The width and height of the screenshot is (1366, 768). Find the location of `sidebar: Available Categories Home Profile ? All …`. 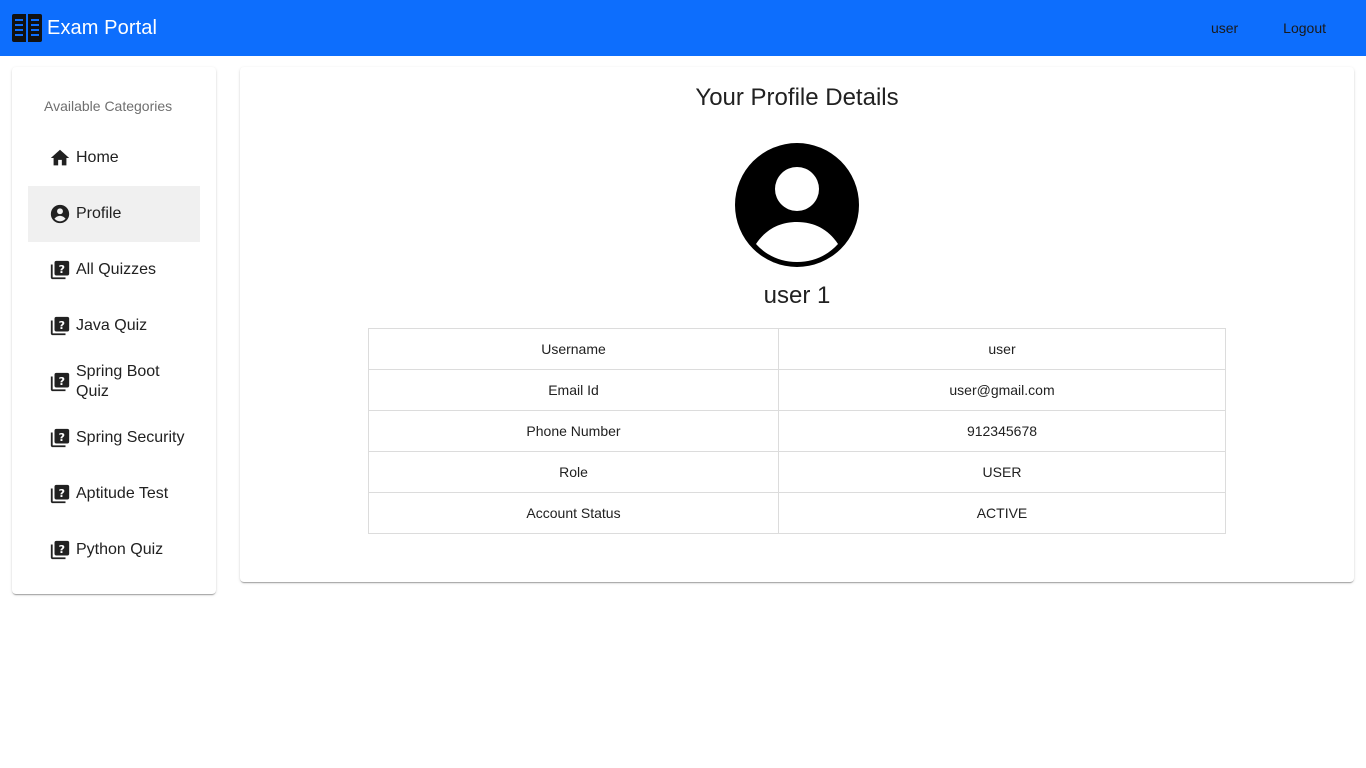

sidebar: Available Categories Home Profile ? All … is located at coordinates (114, 330).